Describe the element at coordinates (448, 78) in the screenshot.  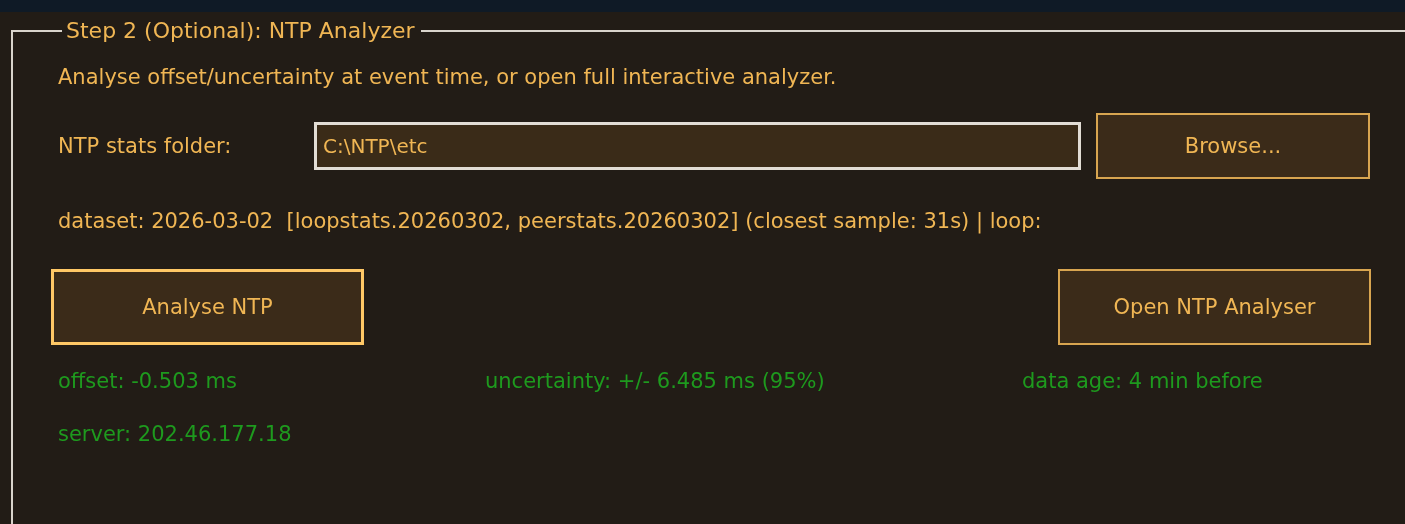
I see `description-text: Analyse offset/uncertainty at event time, or open full interactive analyzer.` at that location.